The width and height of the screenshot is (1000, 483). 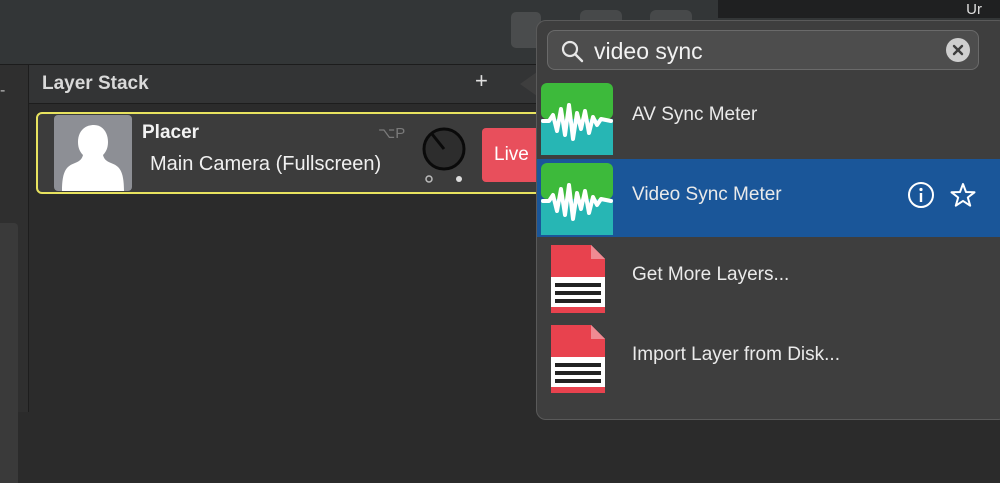 What do you see at coordinates (171, 132) in the screenshot?
I see `layer-name: Placer` at bounding box center [171, 132].